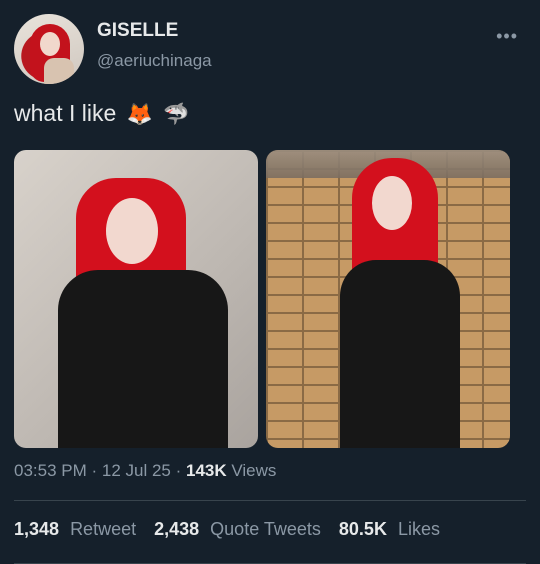  I want to click on avatar-body, so click(59, 71).